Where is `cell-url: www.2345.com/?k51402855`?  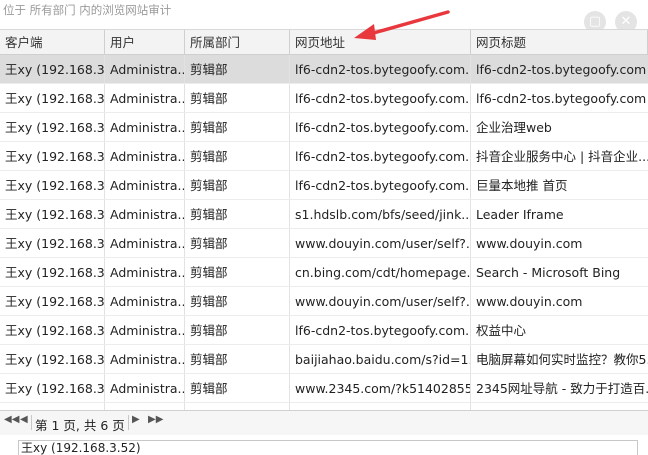
cell-url: www.2345.com/?k51402855 is located at coordinates (380, 388).